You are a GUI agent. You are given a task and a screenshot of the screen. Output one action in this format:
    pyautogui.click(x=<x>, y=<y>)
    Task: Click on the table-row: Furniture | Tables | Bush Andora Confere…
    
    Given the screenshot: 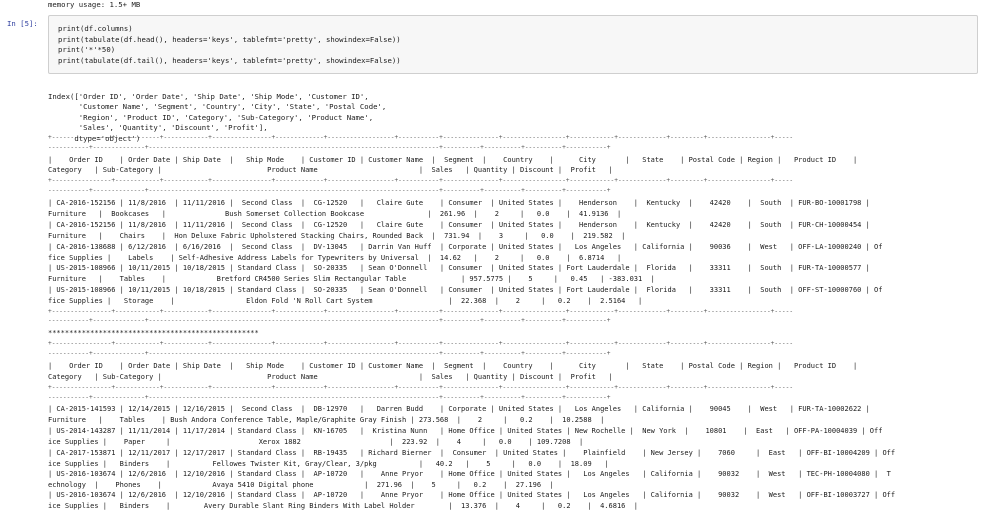 What is the action you would take?
    pyautogui.click(x=326, y=420)
    